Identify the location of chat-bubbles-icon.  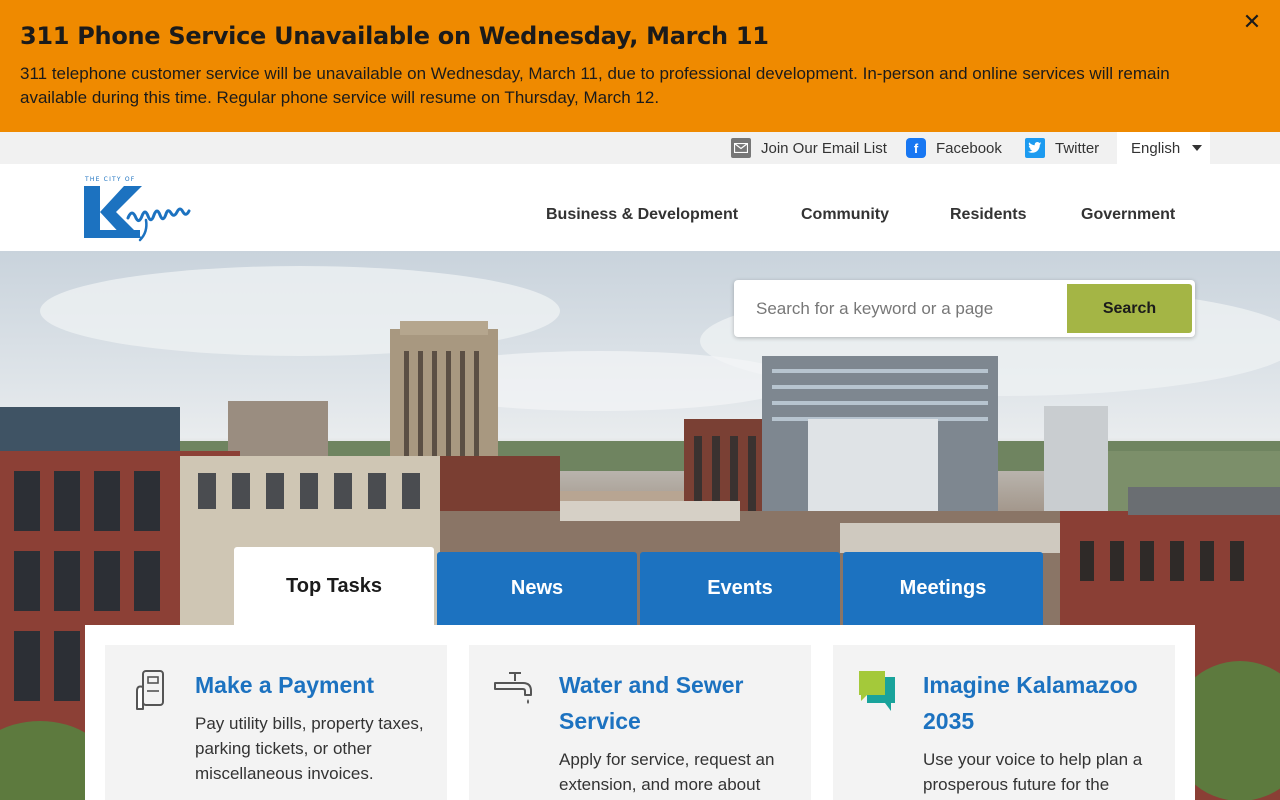
(877, 691).